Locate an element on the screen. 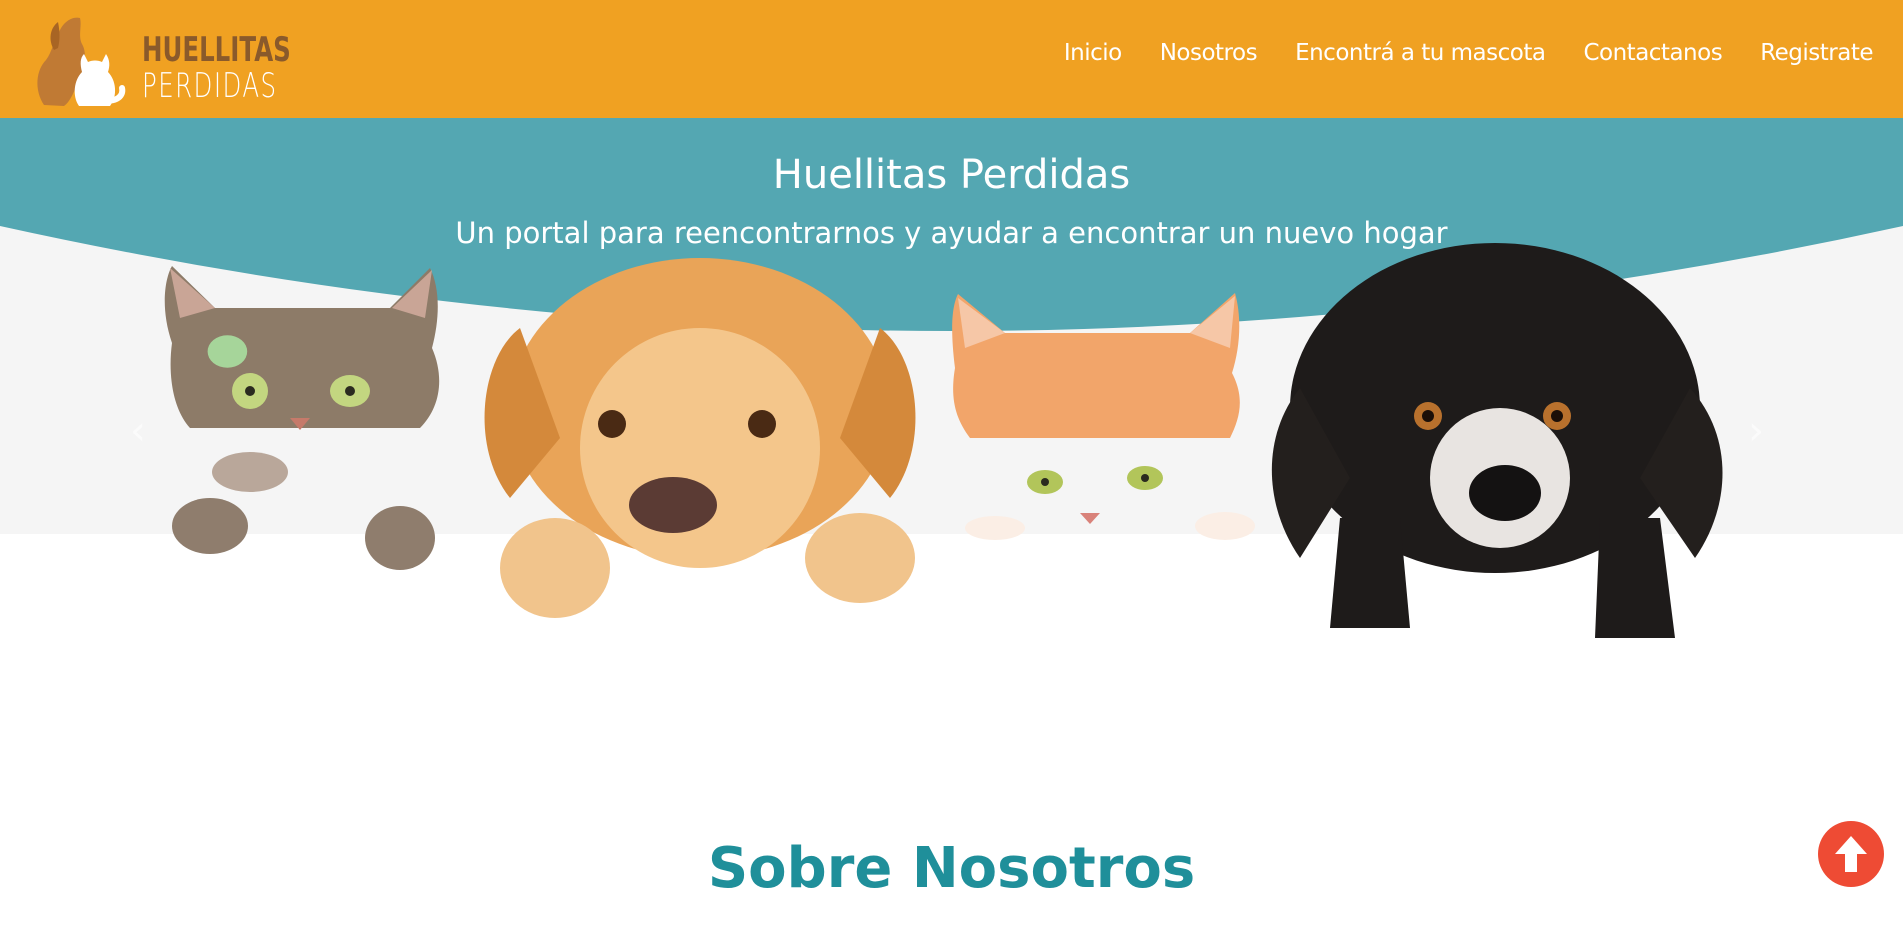 The image size is (1903, 927). arrow-up-icon is located at coordinates (1851, 854).